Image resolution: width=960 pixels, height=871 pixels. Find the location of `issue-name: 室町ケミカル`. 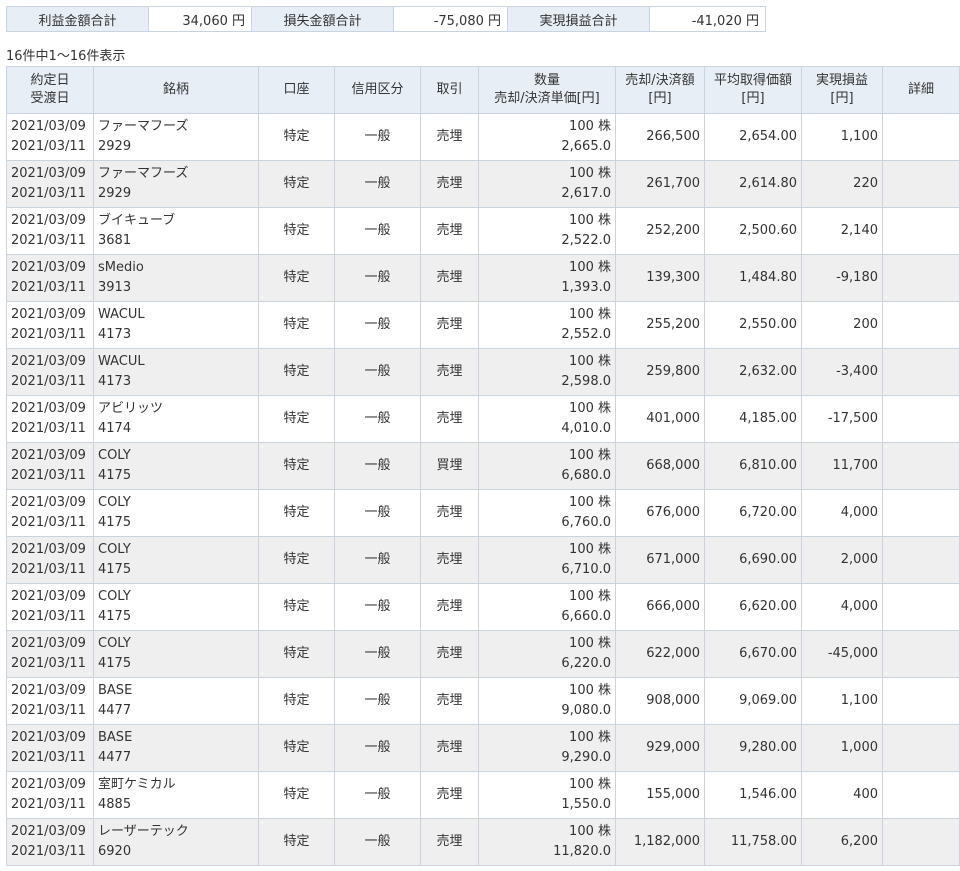

issue-name: 室町ケミカル is located at coordinates (137, 784).